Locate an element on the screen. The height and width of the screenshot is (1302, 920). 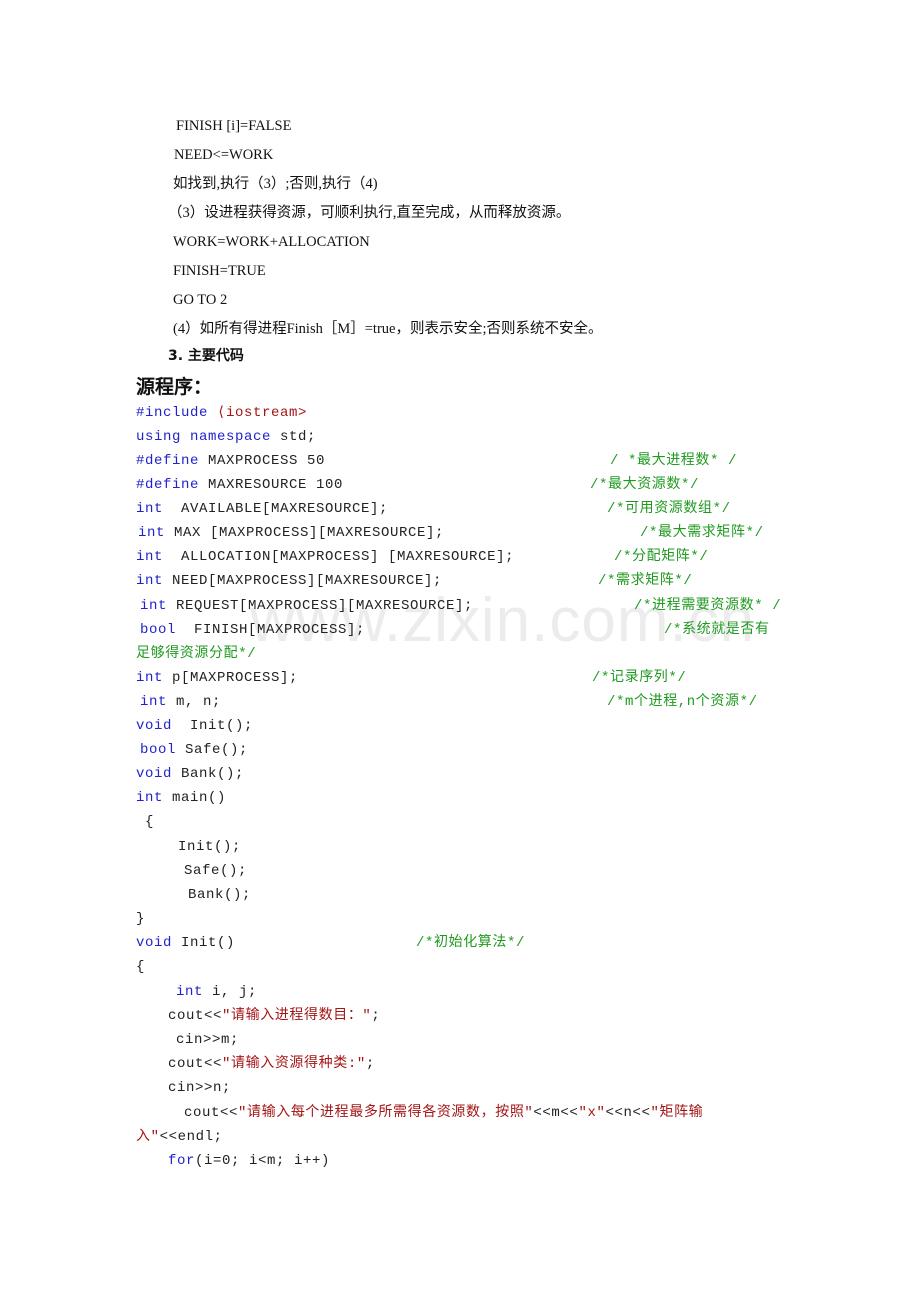
code-line: cout<<"请输入进程得数目："; is located at coordinates (274, 1016).